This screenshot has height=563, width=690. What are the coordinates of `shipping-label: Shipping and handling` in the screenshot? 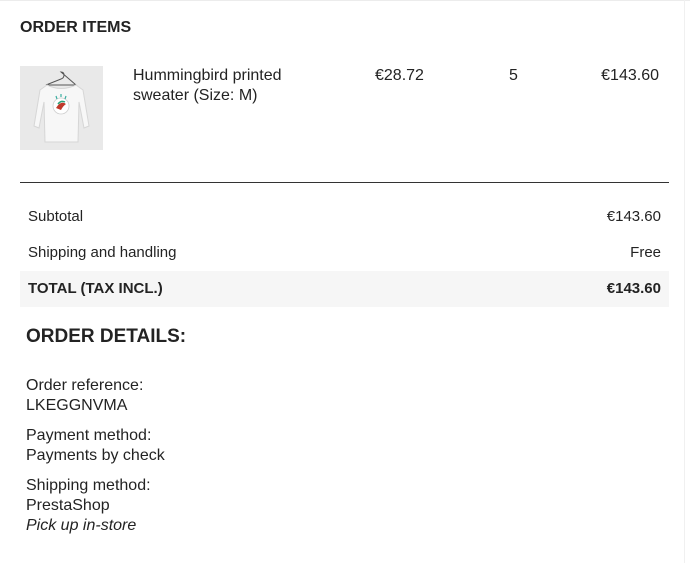 It's located at (102, 252).